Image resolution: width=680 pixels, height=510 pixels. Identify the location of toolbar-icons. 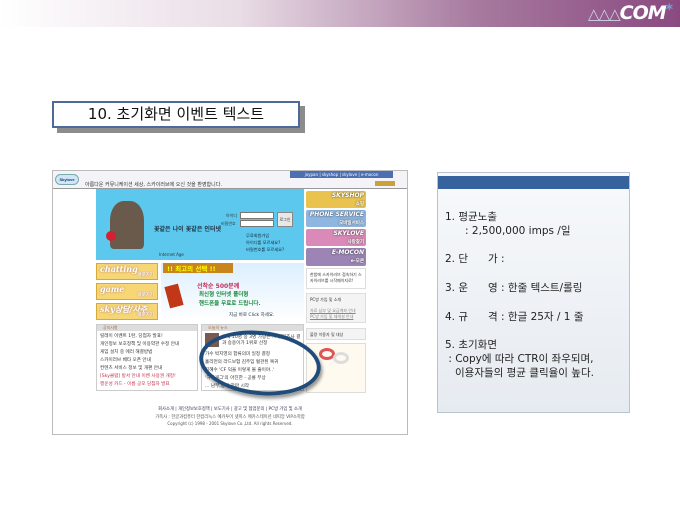
(385, 183).